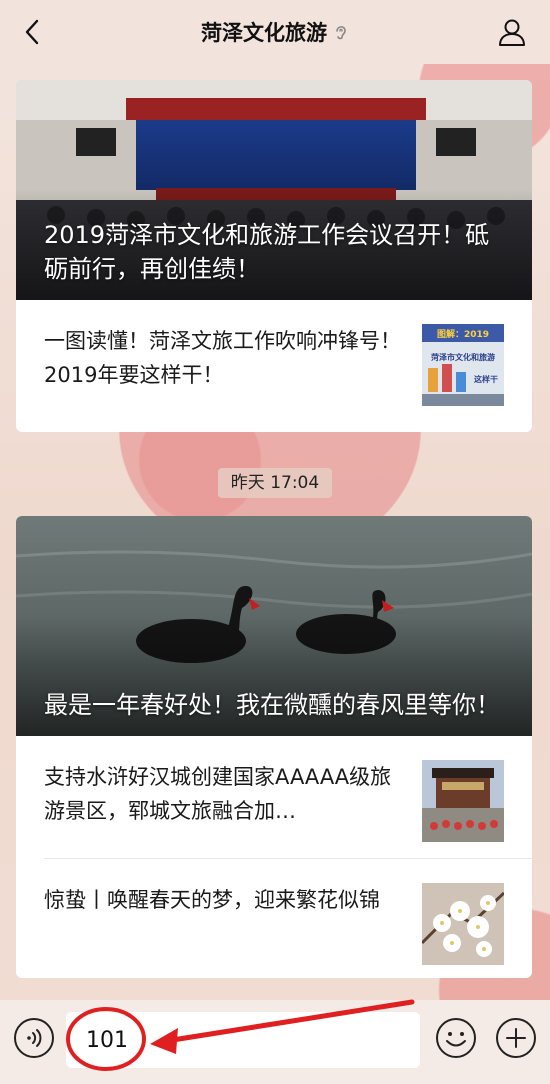 This screenshot has width=550, height=1084. Describe the element at coordinates (272, 705) in the screenshot. I see `article-cover-title: 最是一年春好处！我在微醺的春风里等你！` at that location.